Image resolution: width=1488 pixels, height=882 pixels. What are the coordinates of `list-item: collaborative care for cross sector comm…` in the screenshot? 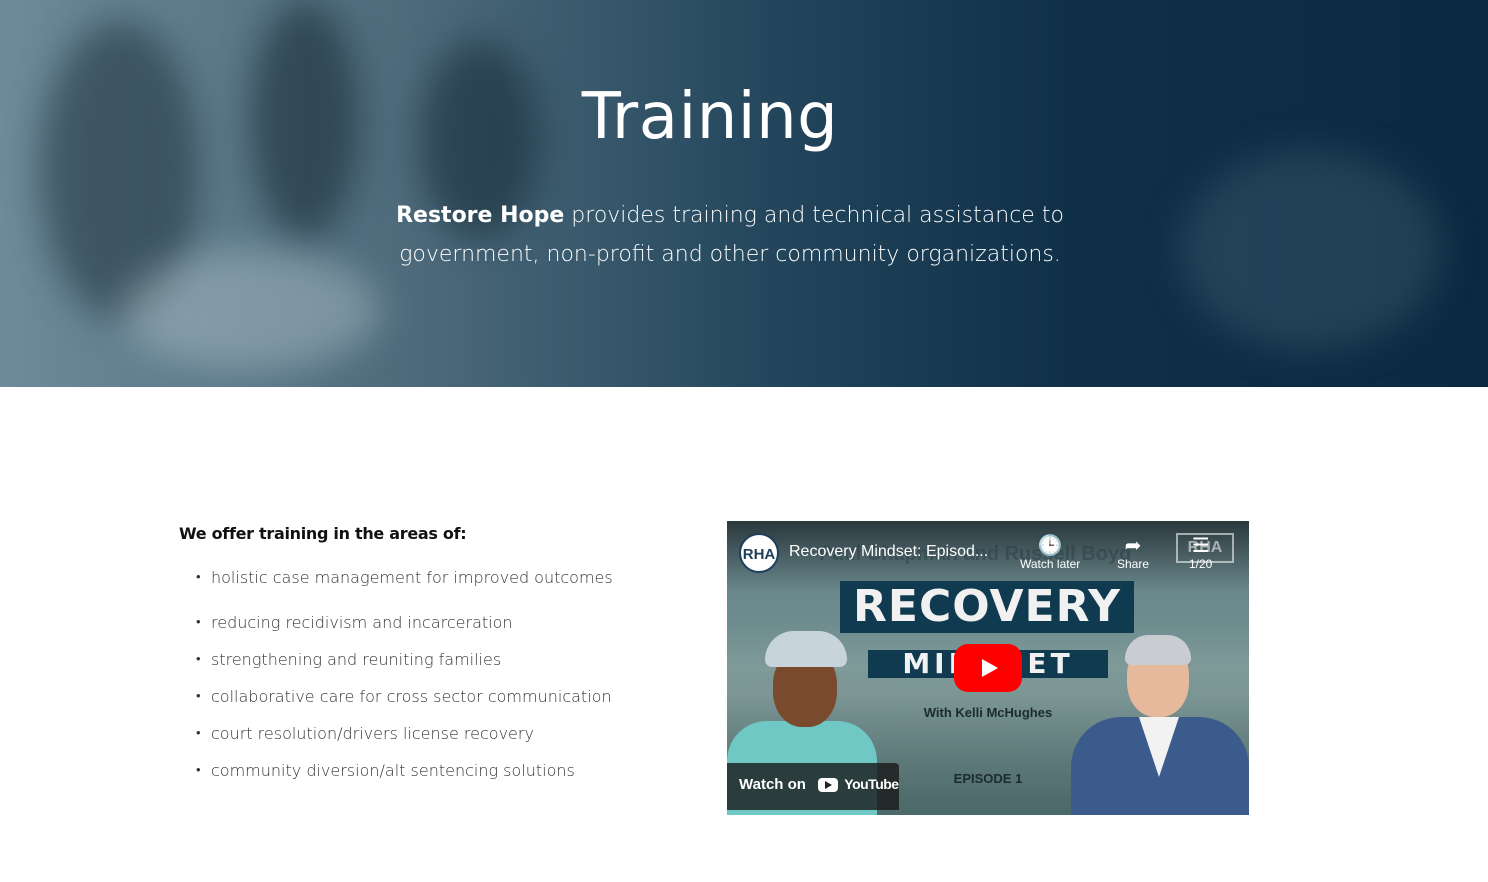 It's located at (404, 703).